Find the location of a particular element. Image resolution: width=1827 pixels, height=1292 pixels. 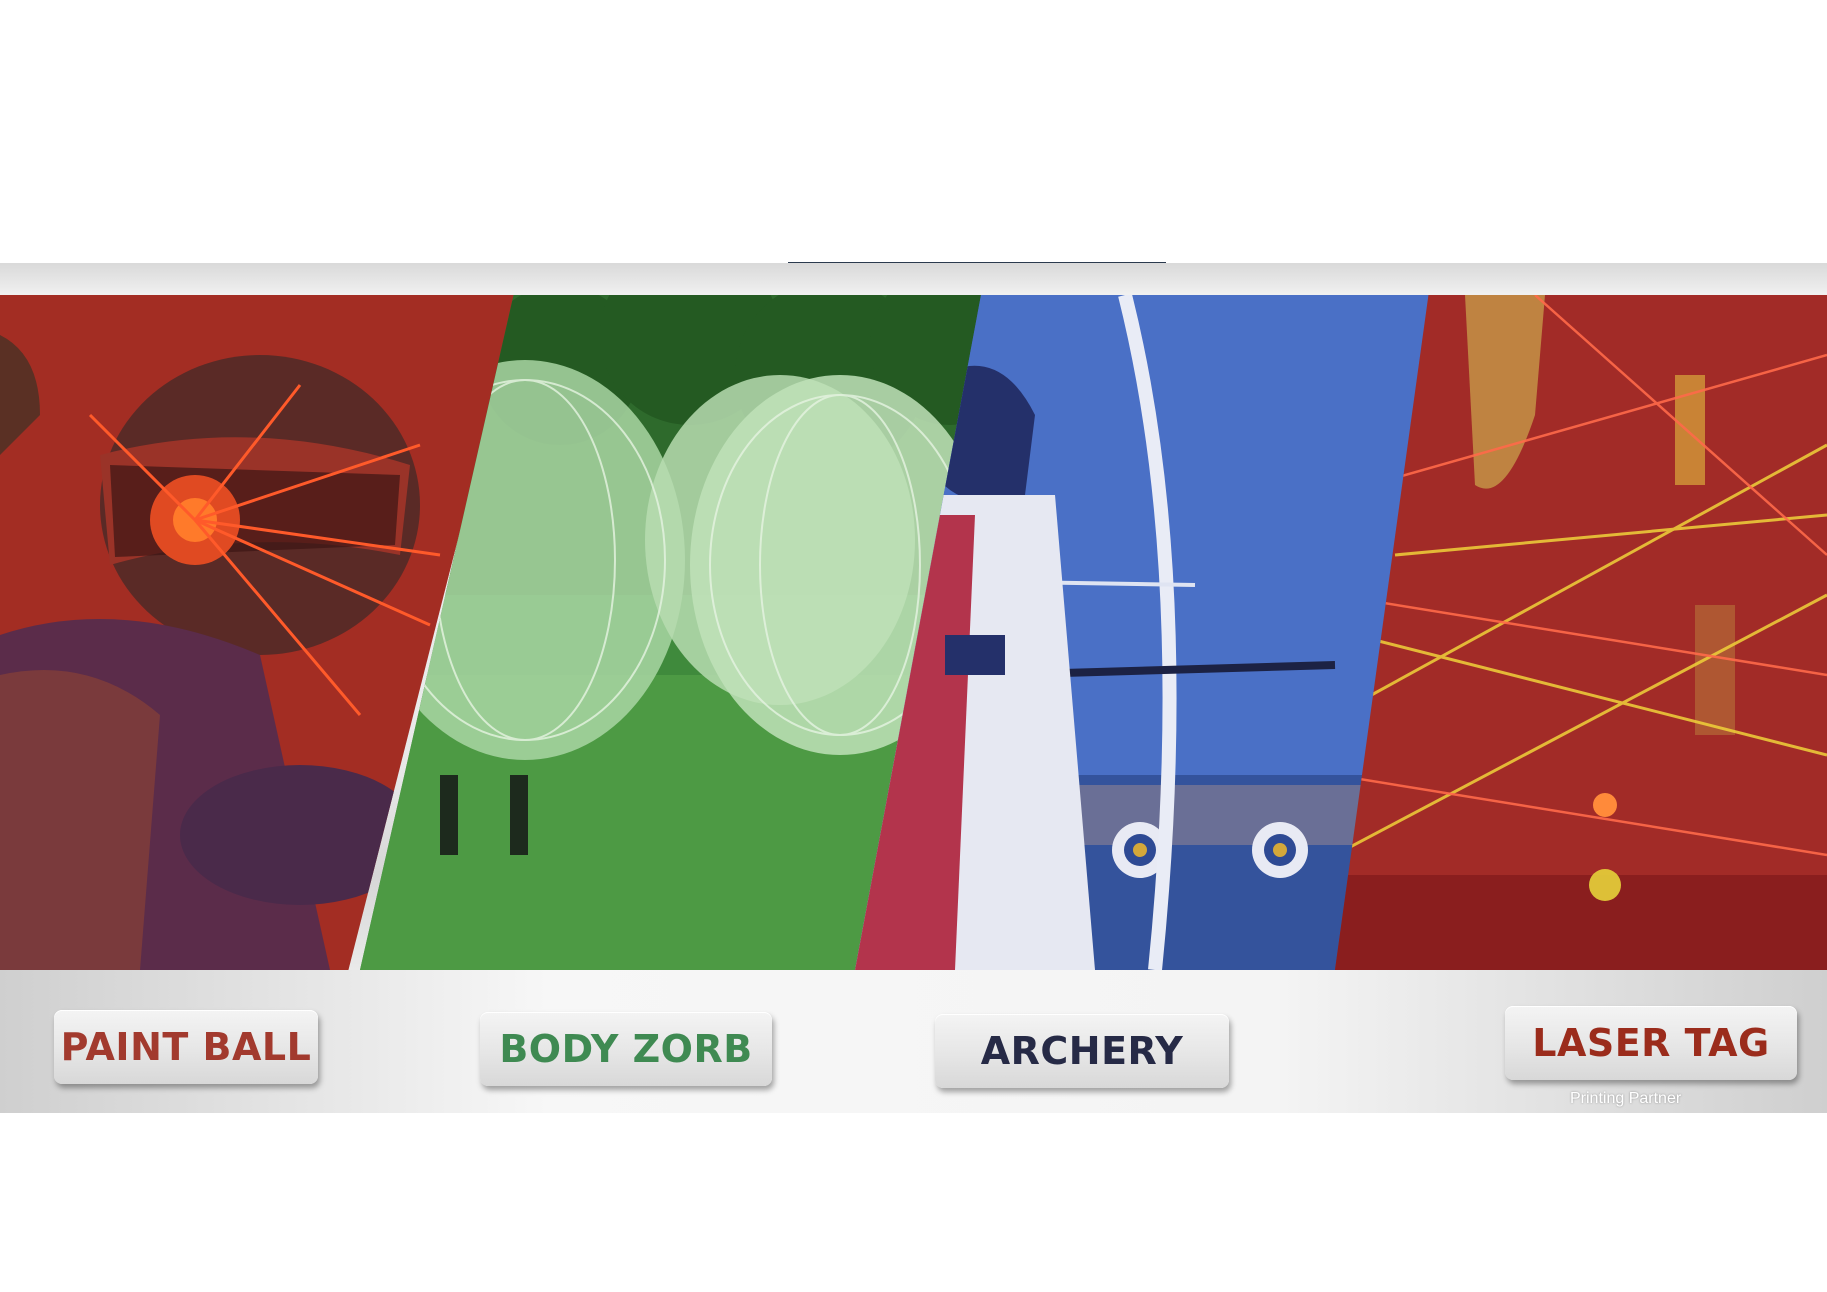

laser-tag-label-text: LASER TAG is located at coordinates (1651, 1043).